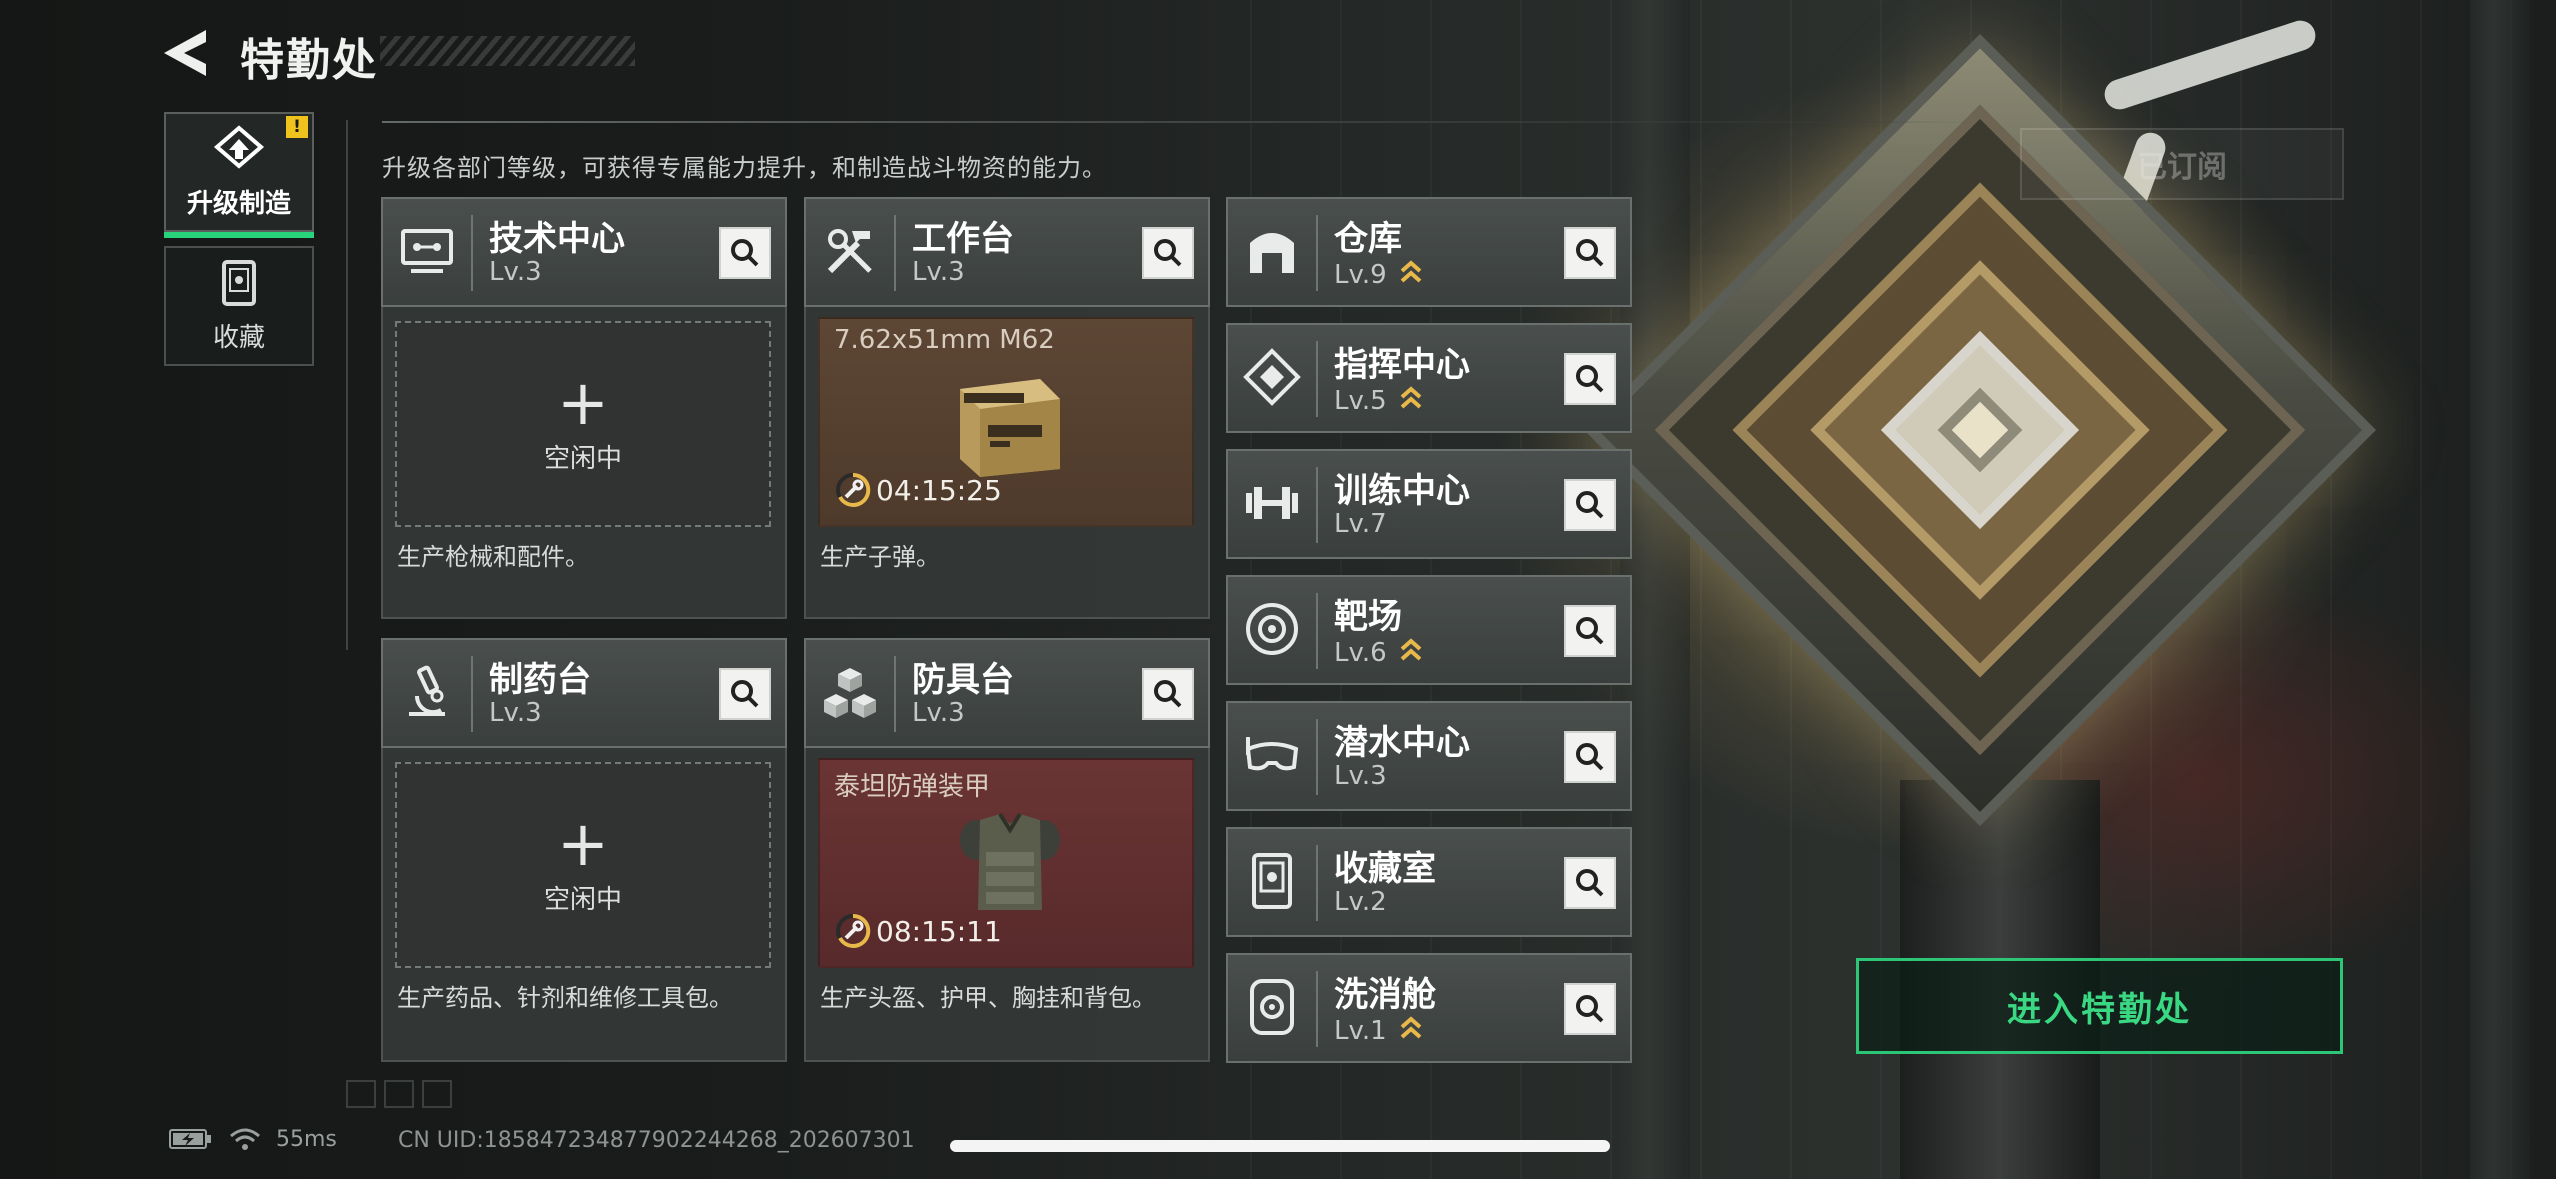 The height and width of the screenshot is (1179, 2556). I want to click on facility-command-center: 指挥中心 Lv.5, so click(1429, 378).